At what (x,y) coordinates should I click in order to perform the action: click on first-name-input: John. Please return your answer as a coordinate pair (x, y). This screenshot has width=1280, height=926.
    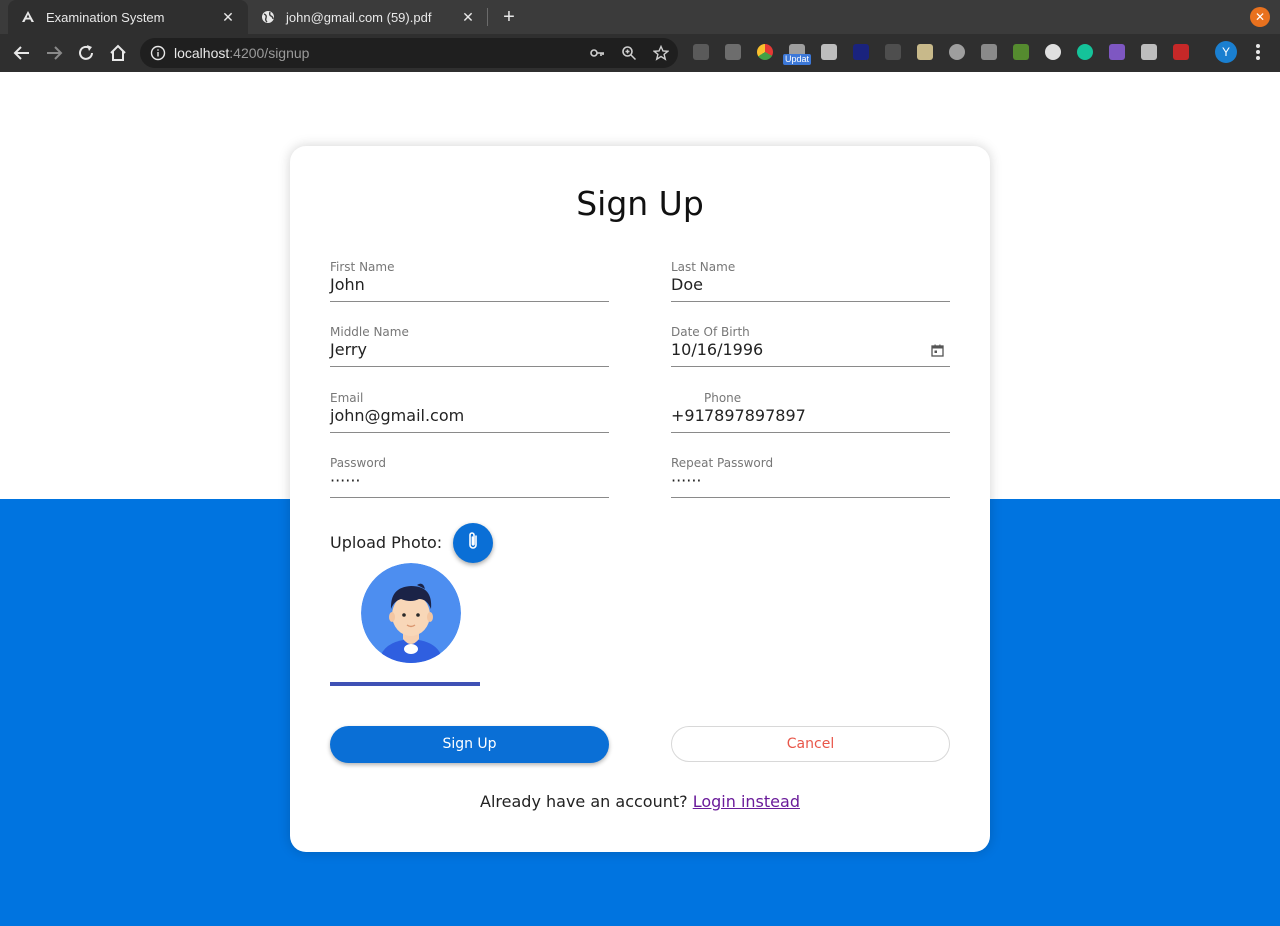
    Looking at the image, I should click on (347, 284).